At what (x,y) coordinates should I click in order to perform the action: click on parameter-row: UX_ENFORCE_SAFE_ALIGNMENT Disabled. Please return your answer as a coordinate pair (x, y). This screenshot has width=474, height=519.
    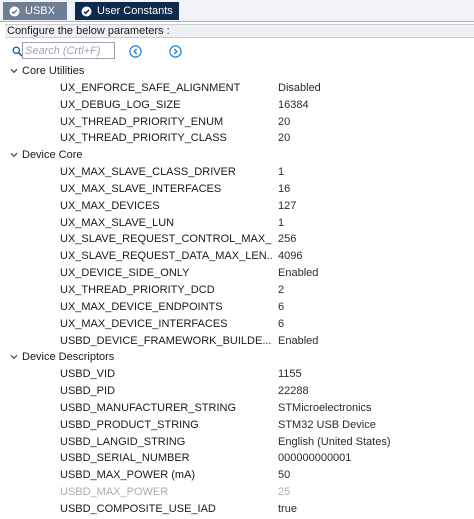
    Looking at the image, I should click on (237, 88).